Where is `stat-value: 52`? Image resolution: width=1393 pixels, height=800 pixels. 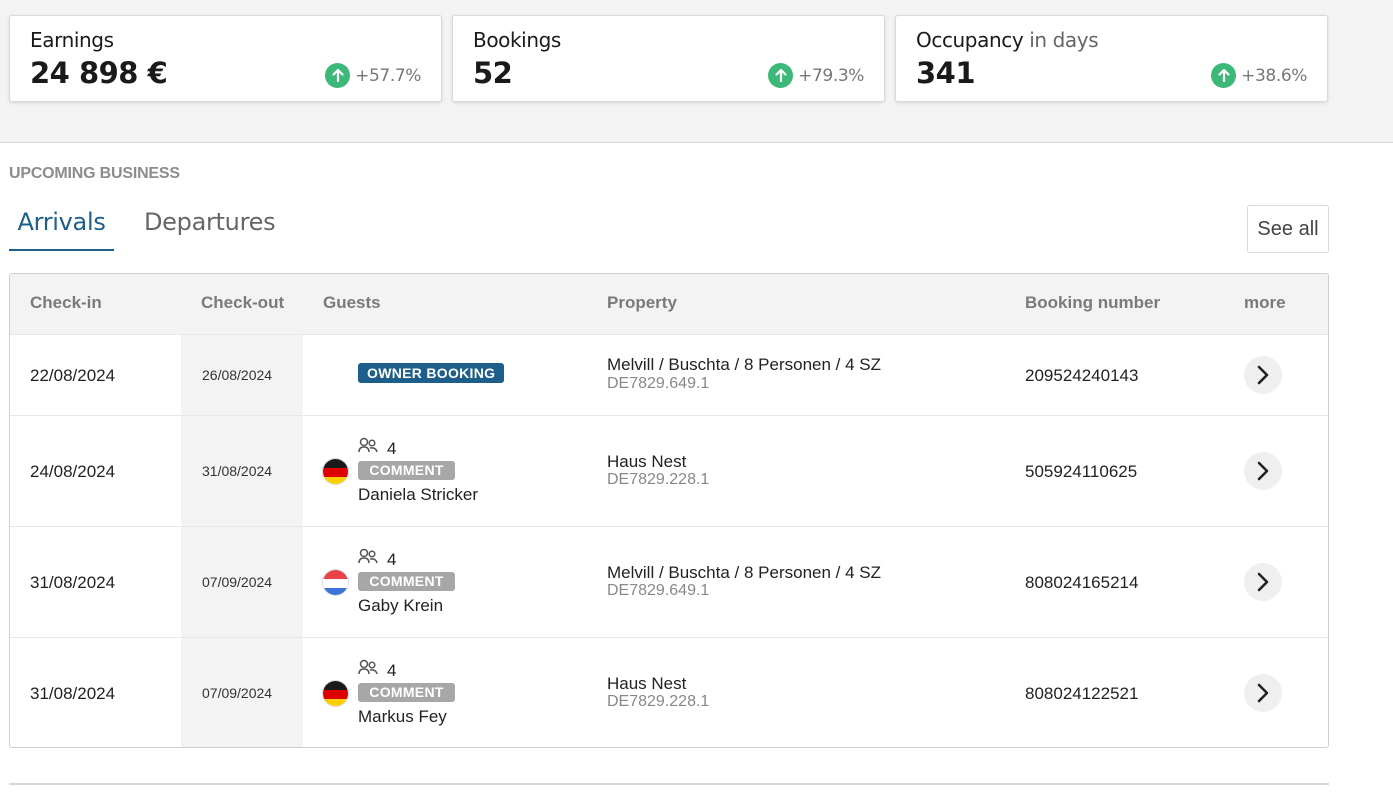
stat-value: 52 is located at coordinates (493, 73).